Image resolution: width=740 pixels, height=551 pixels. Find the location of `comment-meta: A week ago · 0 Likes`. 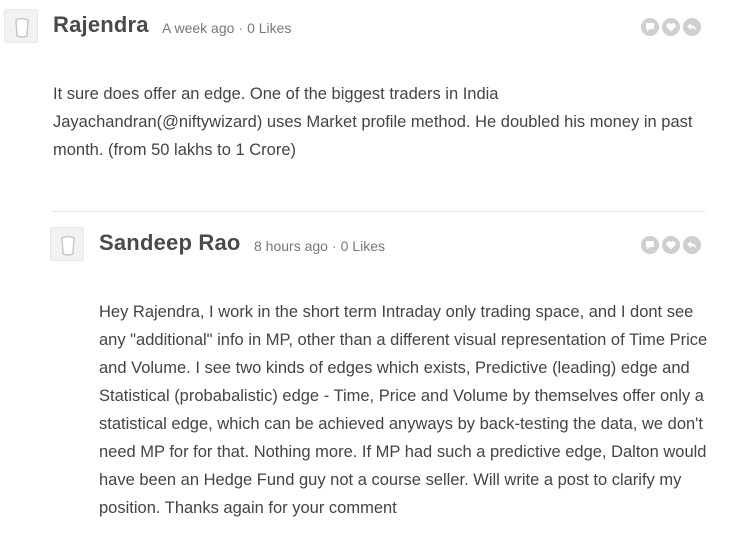

comment-meta: A week ago · 0 Likes is located at coordinates (226, 28).